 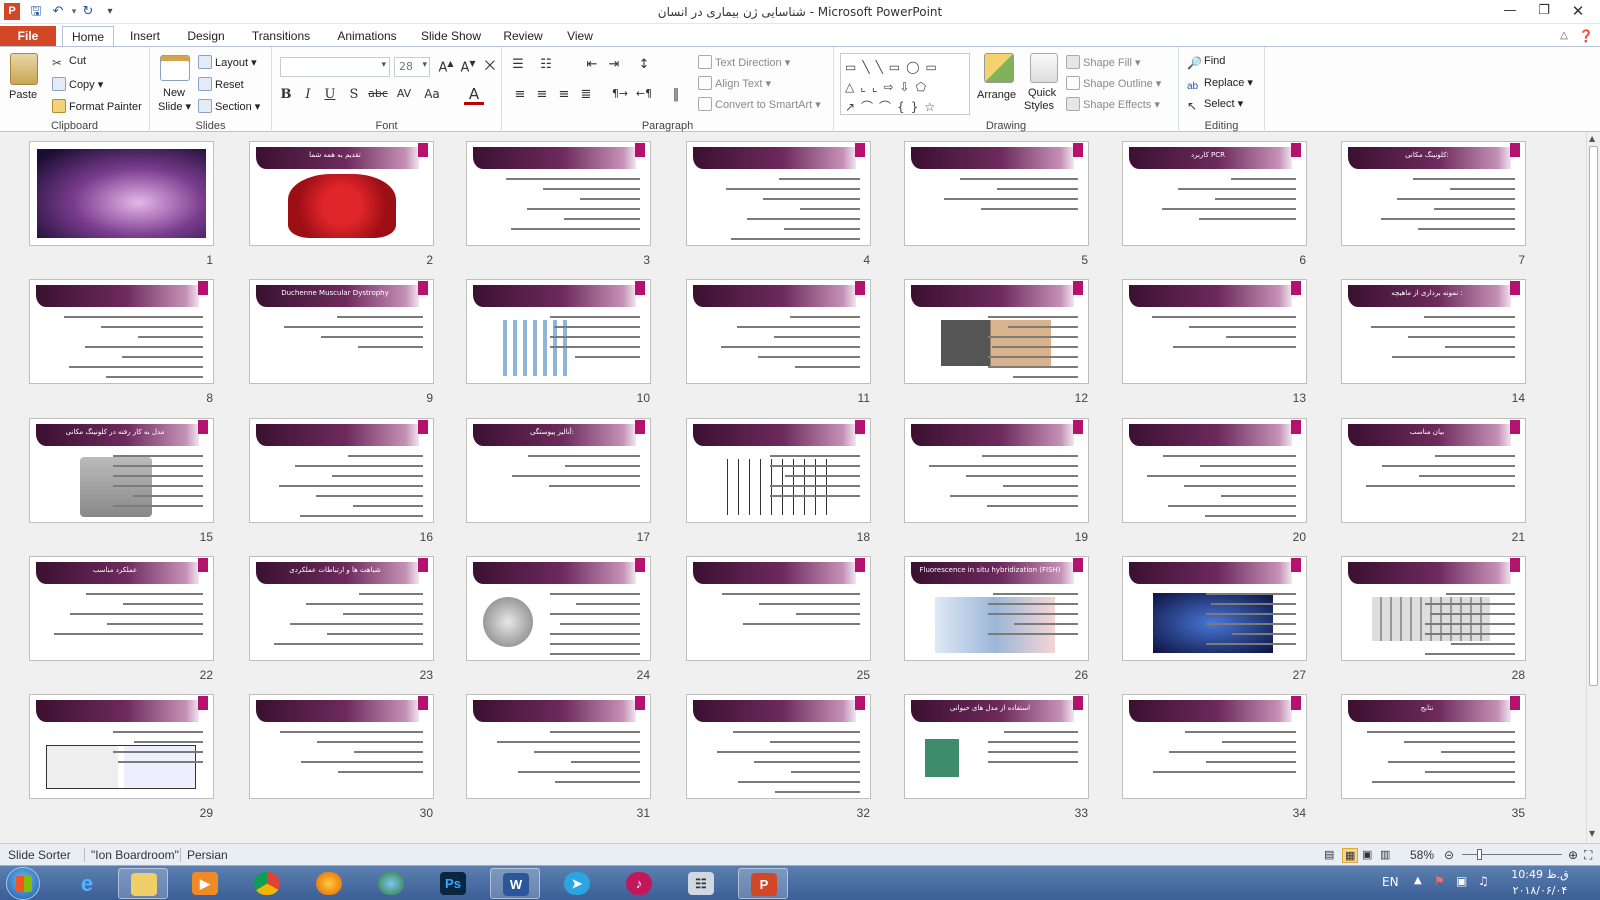 I want to click on taskbar-network, so click(x=391, y=883).